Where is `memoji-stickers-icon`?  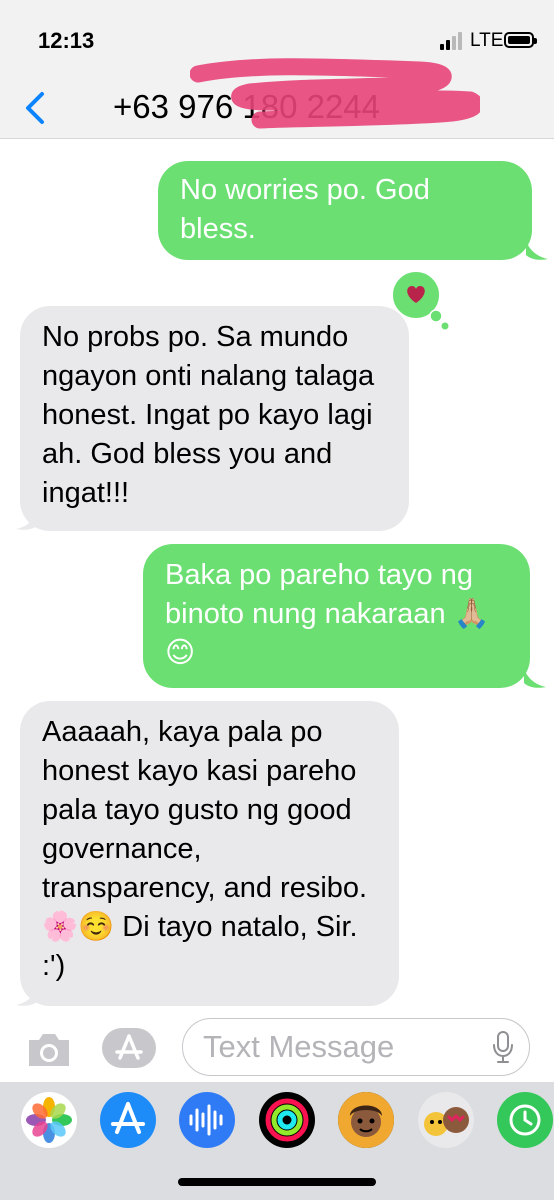 memoji-stickers-icon is located at coordinates (446, 1120).